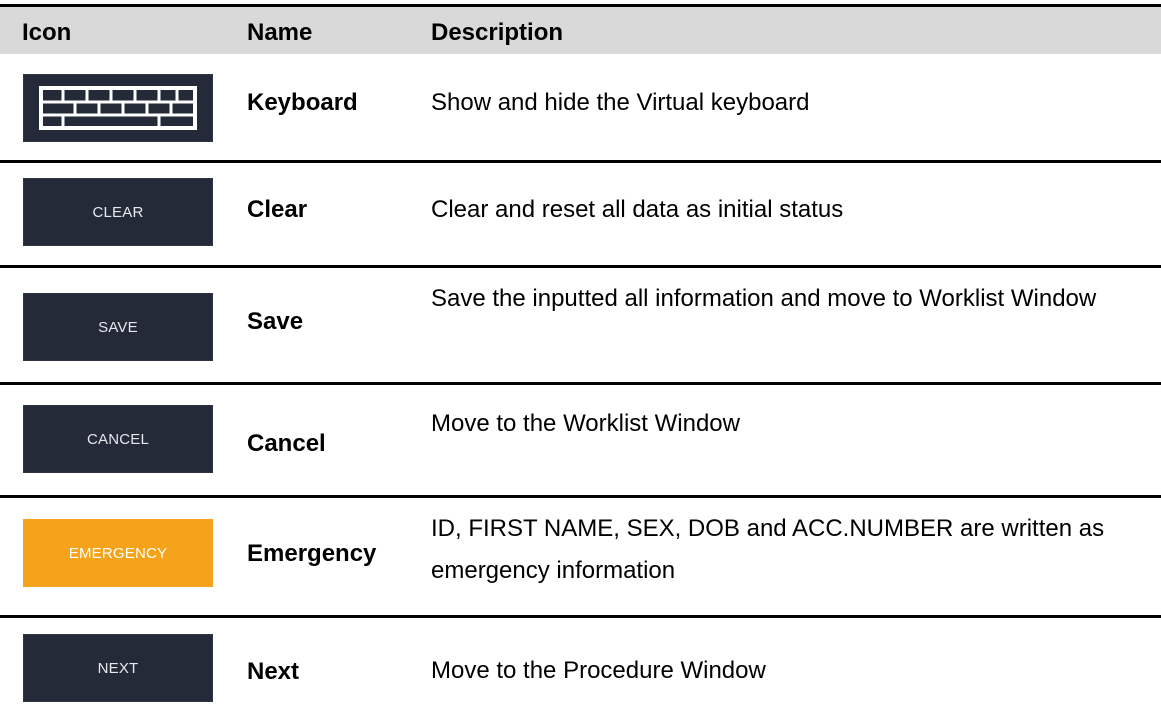 This screenshot has height=717, width=1161. Describe the element at coordinates (585, 423) in the screenshot. I see `row-description: Move to the Worklist Window` at that location.